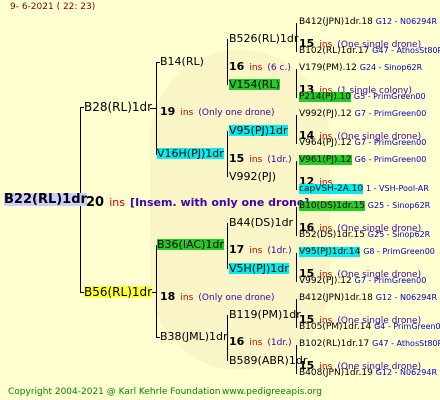 This screenshot has width=440, height=400. What do you see at coordinates (237, 158) in the screenshot?
I see `v16h-age: 15` at bounding box center [237, 158].